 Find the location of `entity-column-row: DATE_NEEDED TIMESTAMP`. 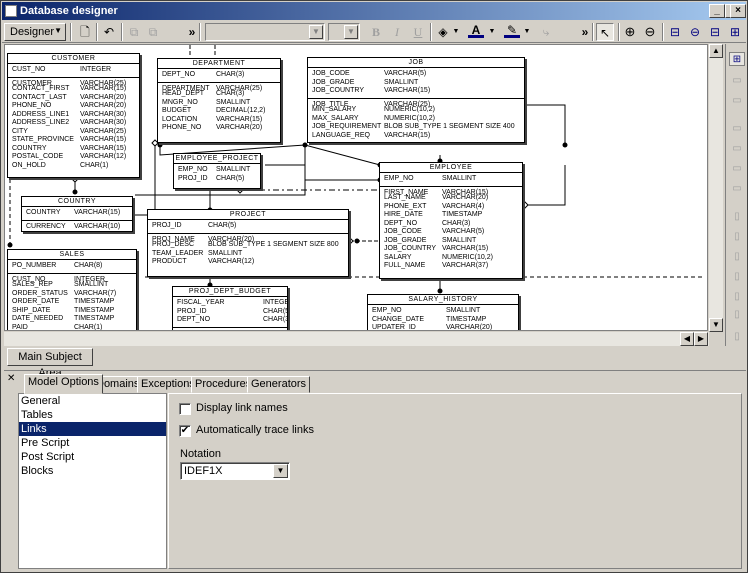

entity-column-row: DATE_NEEDED TIMESTAMP is located at coordinates (72, 319).